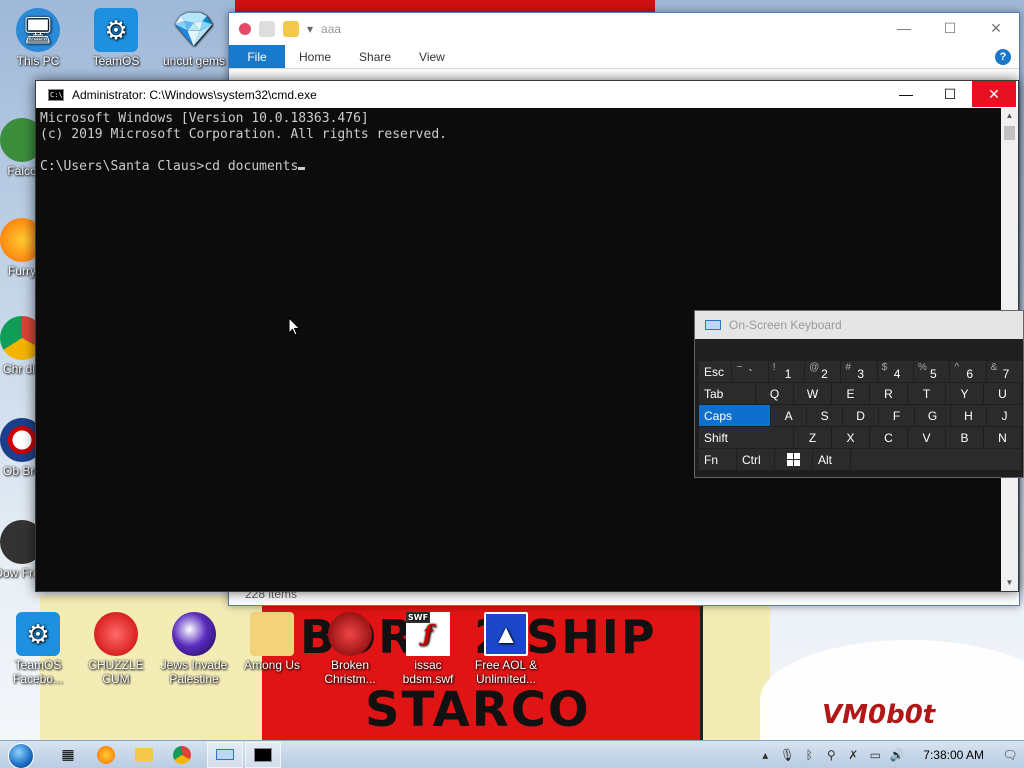 The image size is (1024, 768). Describe the element at coordinates (194, 30) in the screenshot. I see `gem-icon: 💎` at that location.